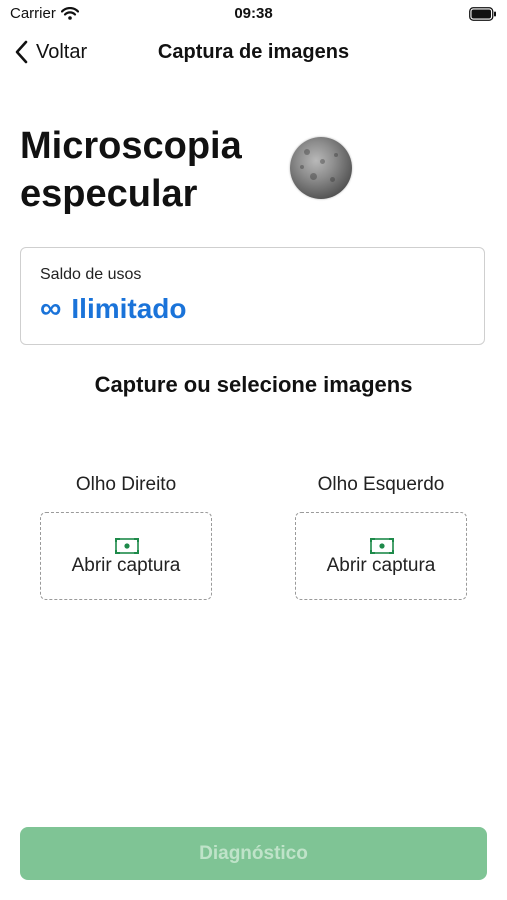 The height and width of the screenshot is (900, 507). I want to click on right-eye-column: Olho Direito Abrir captura, so click(126, 537).